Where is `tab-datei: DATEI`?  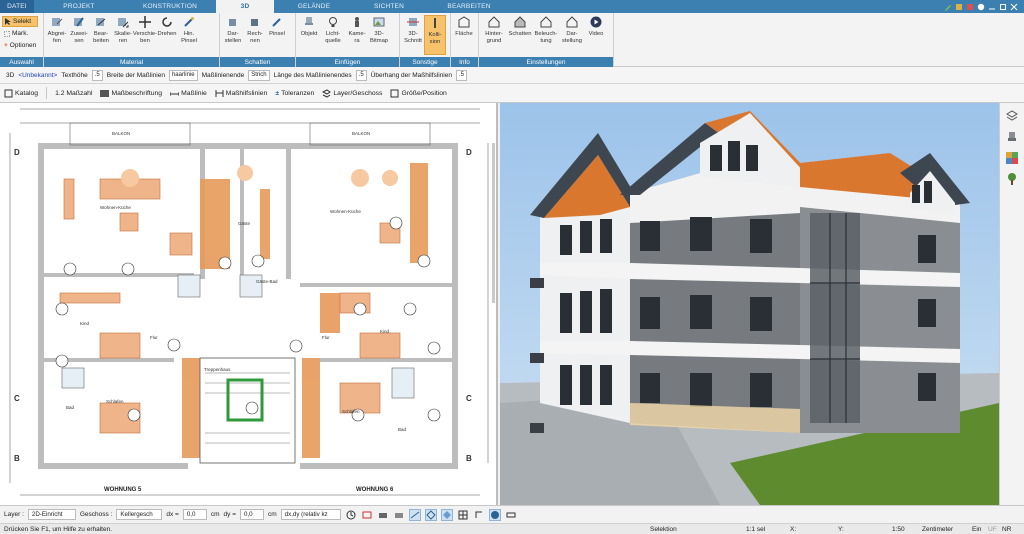 tab-datei: DATEI is located at coordinates (17, 6).